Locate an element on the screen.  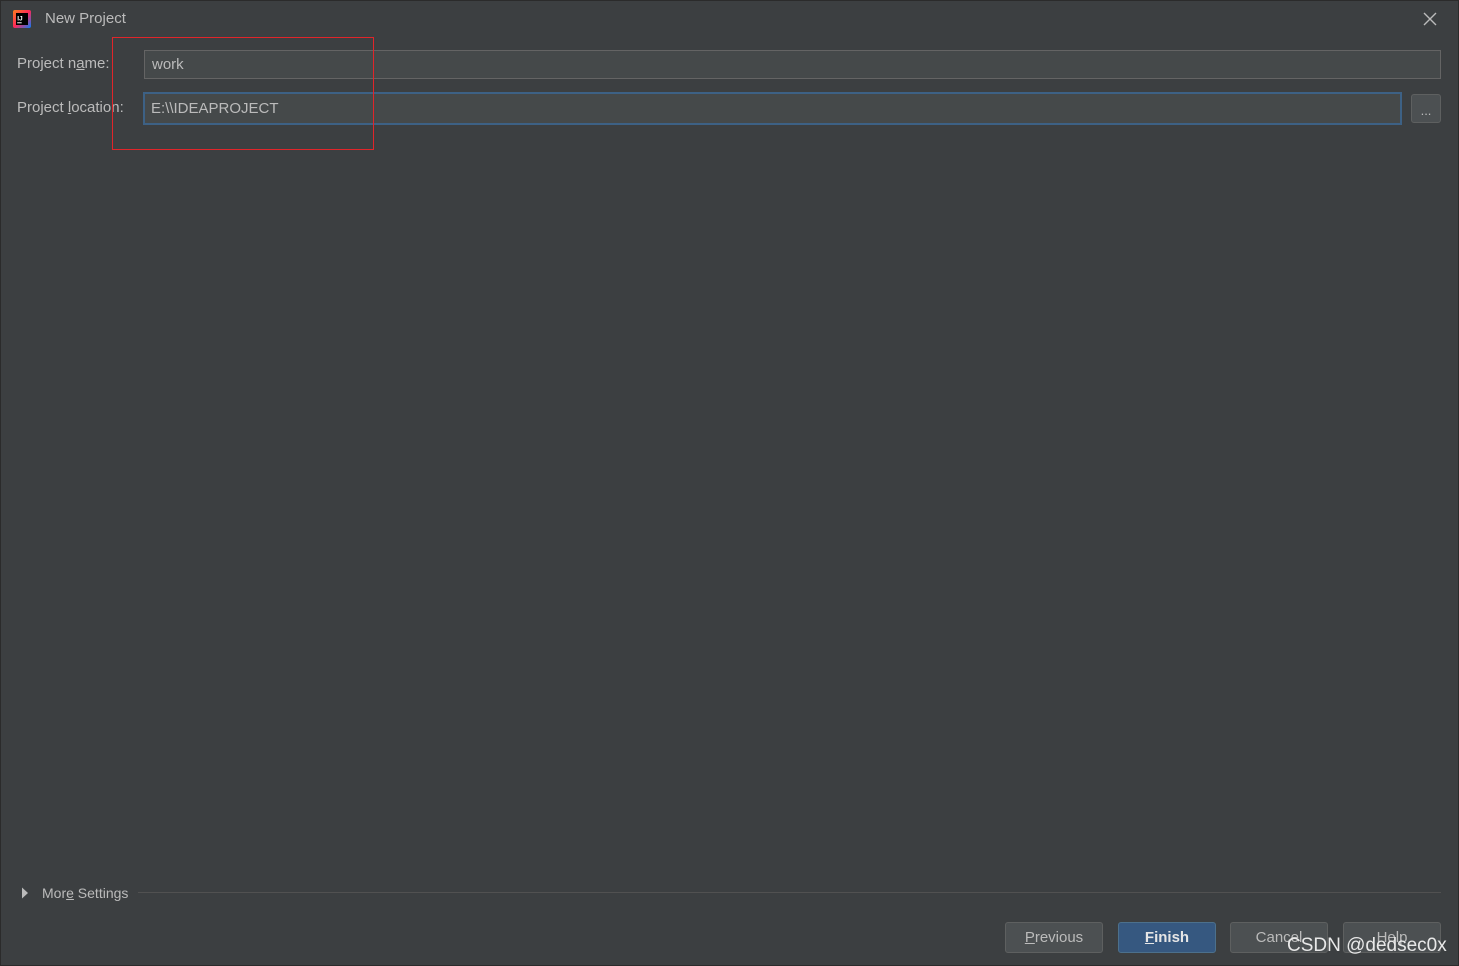
previous-button: Previous is located at coordinates (1054, 937).